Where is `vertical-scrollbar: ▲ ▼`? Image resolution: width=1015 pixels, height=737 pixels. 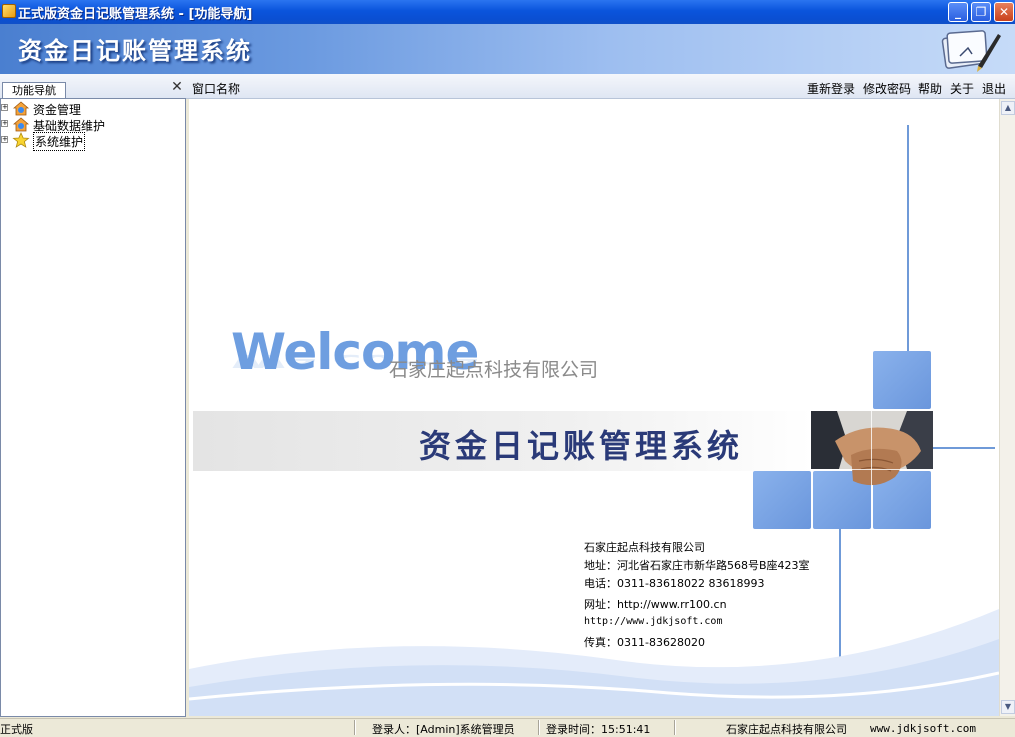
vertical-scrollbar: ▲ ▼ is located at coordinates (1007, 407).